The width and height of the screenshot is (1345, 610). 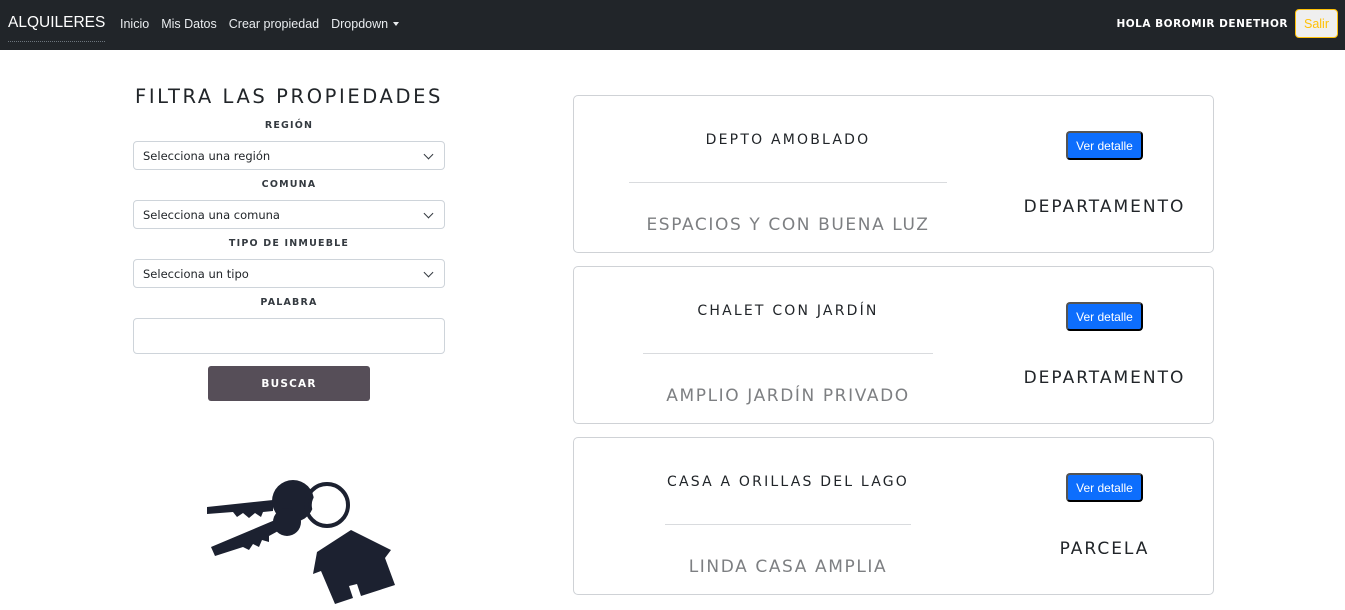 I want to click on region-select-value: Selecciona una región, so click(x=207, y=155).